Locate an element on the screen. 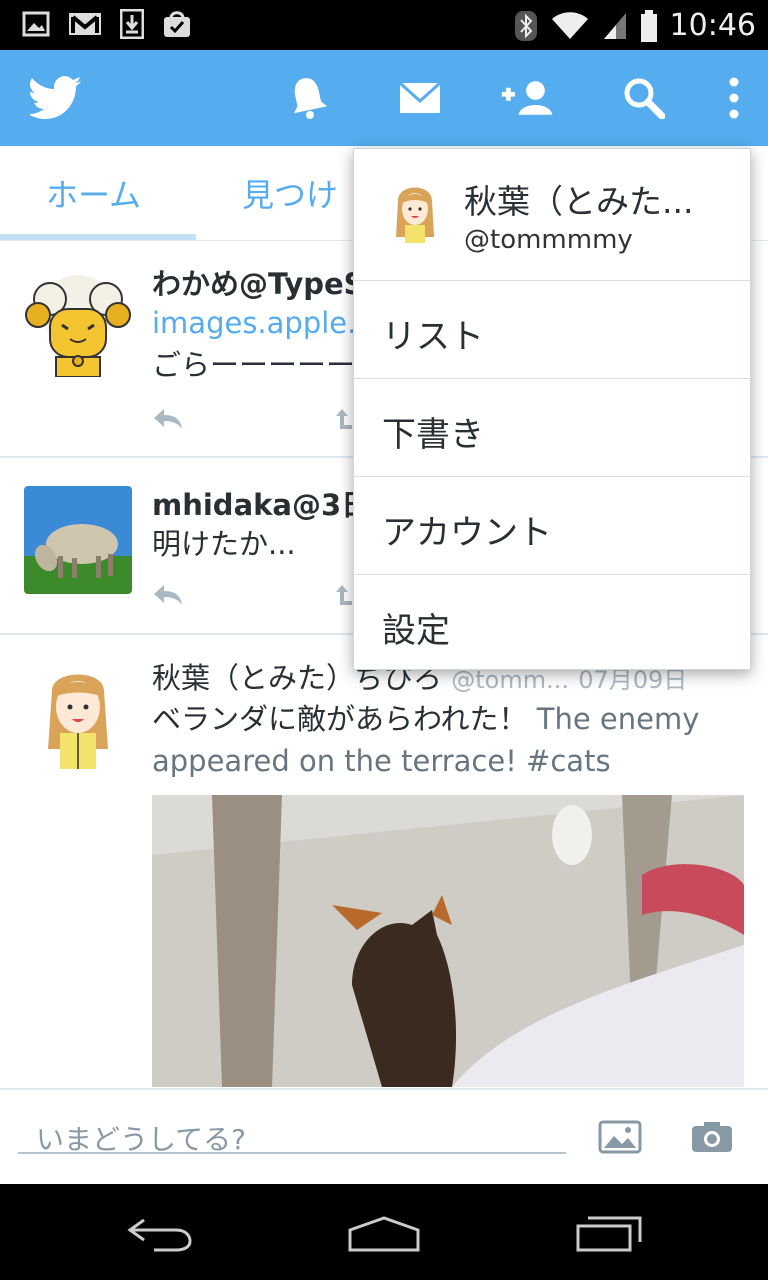 The height and width of the screenshot is (1280, 768). camera-icon is located at coordinates (712, 1137).